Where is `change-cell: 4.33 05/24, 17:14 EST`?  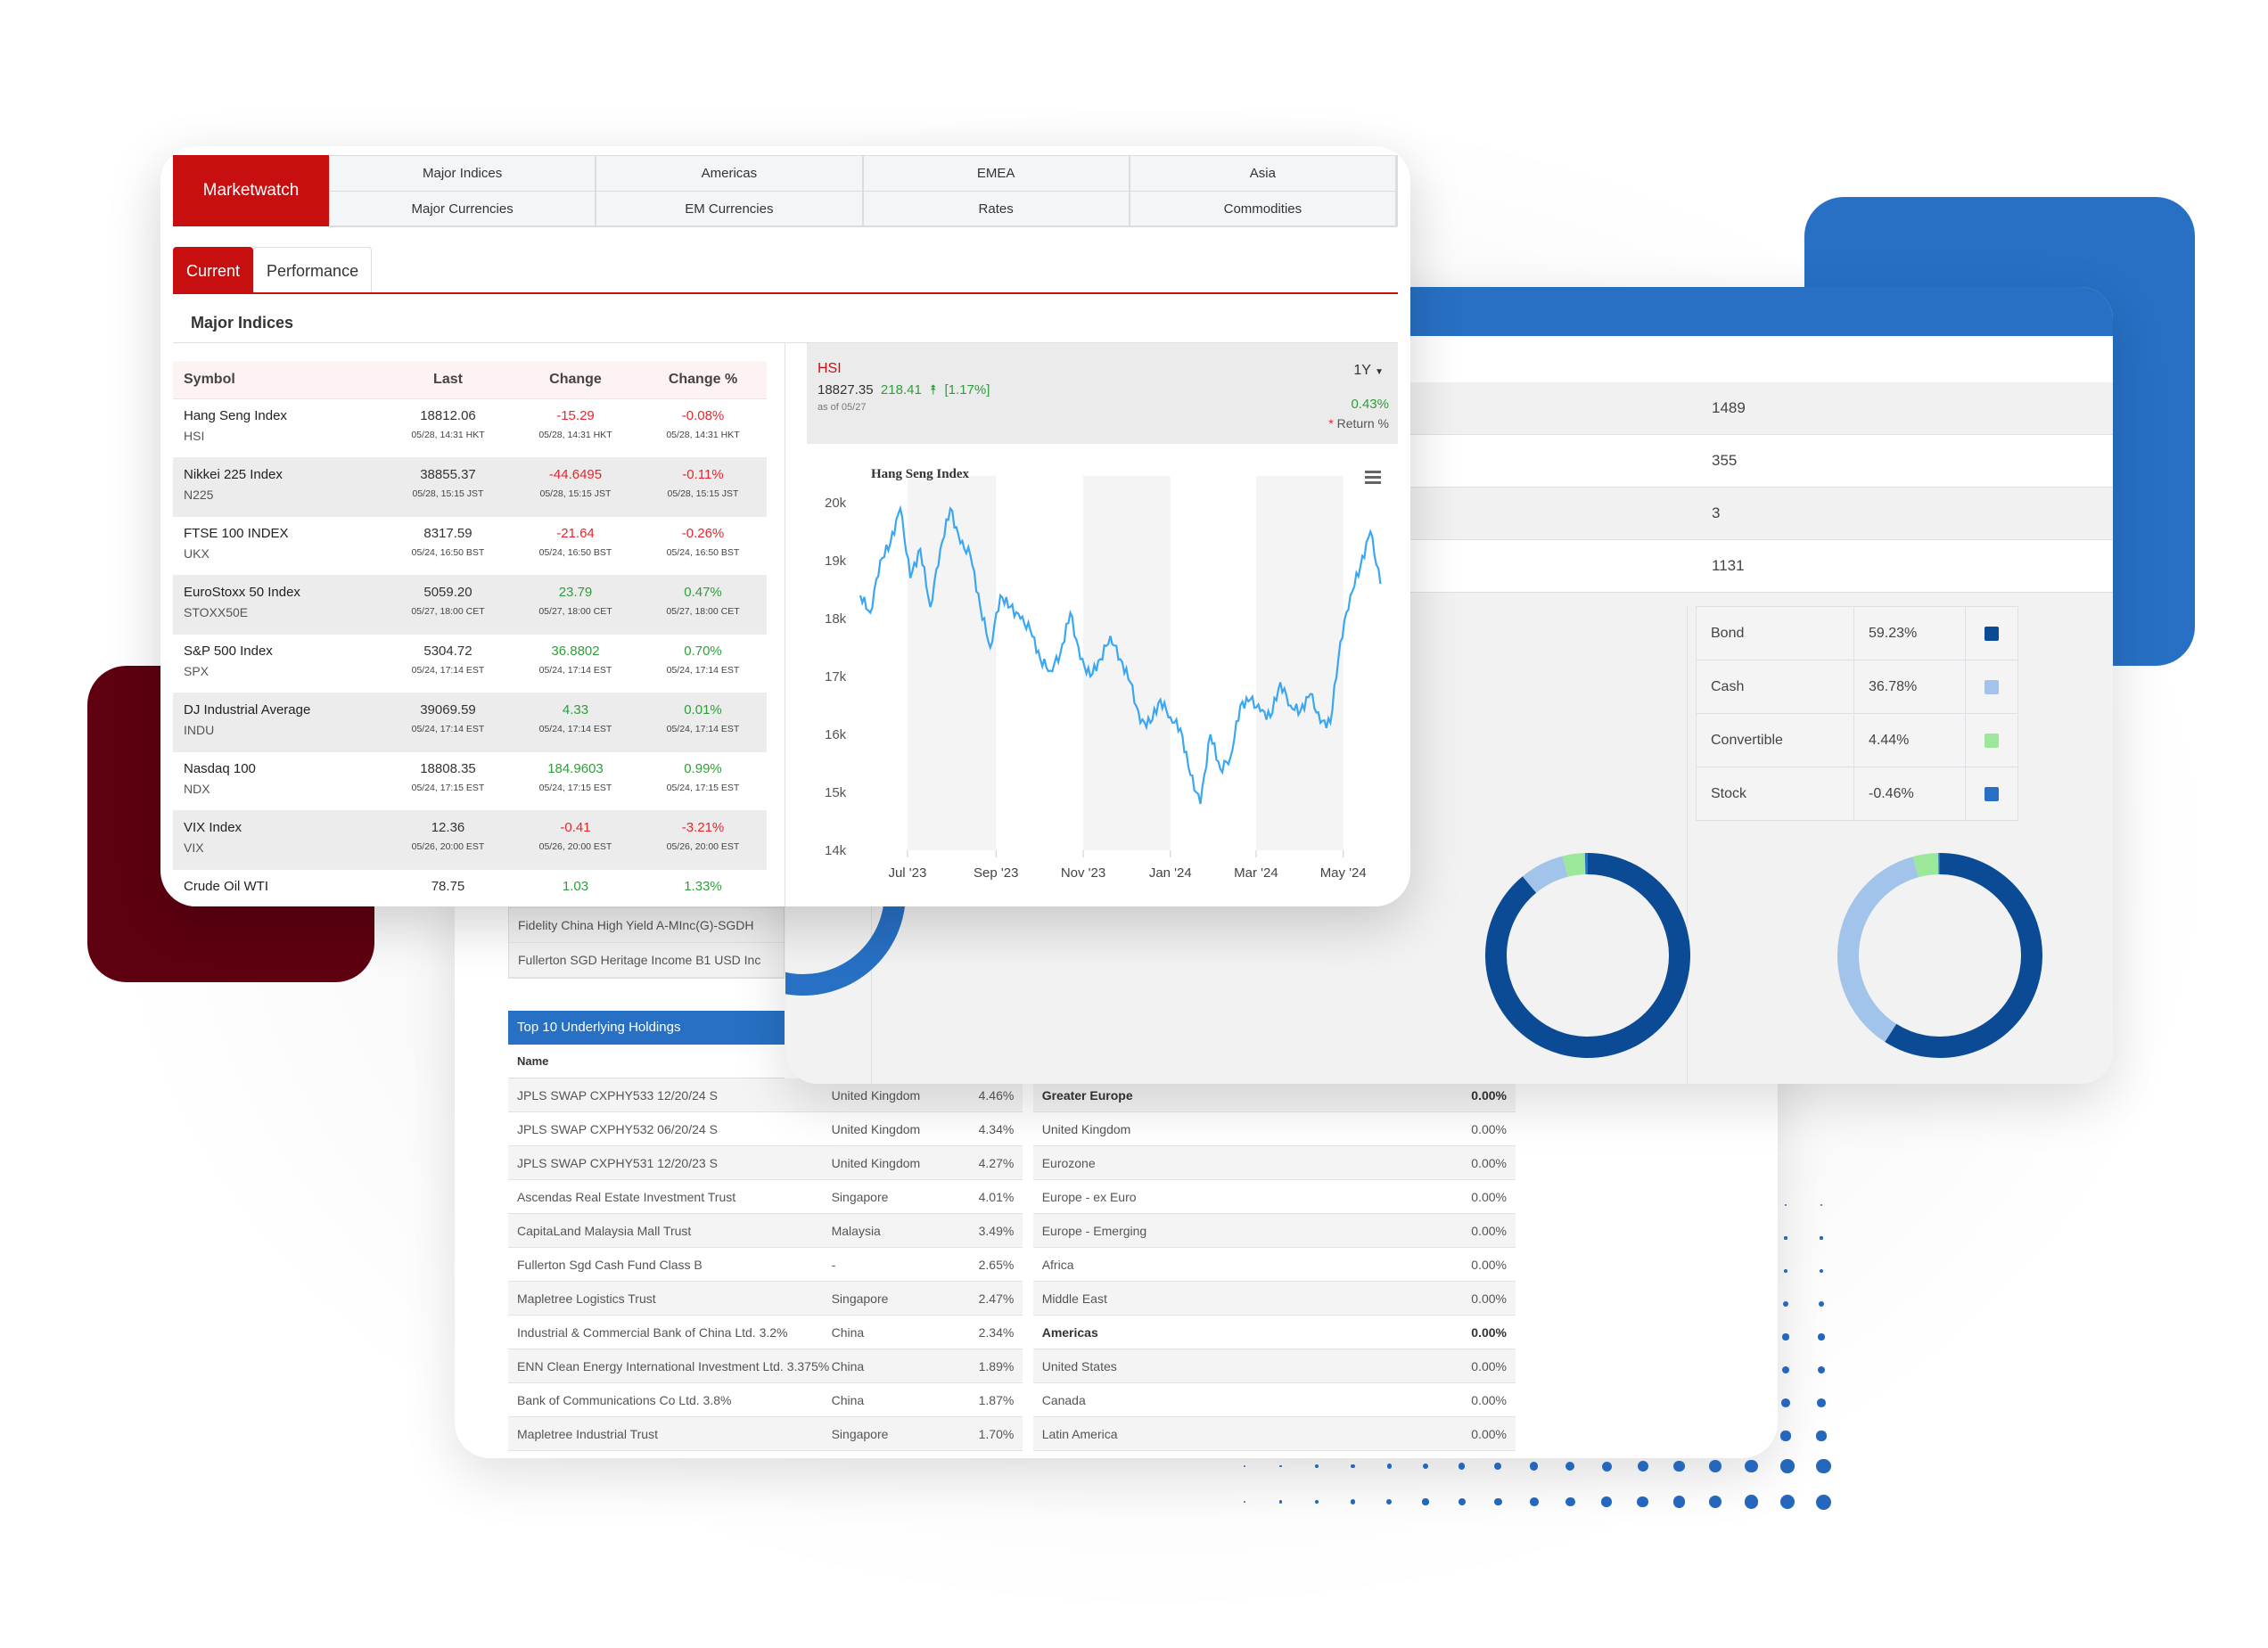 change-cell: 4.33 05/24, 17:14 EST is located at coordinates (575, 722).